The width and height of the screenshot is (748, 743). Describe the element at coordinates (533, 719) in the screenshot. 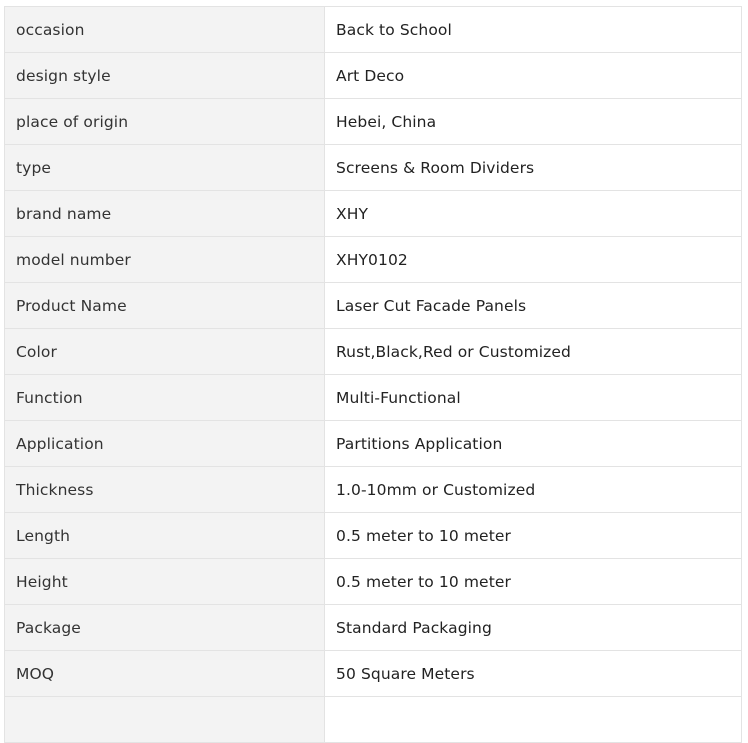

I see `spec-value` at that location.